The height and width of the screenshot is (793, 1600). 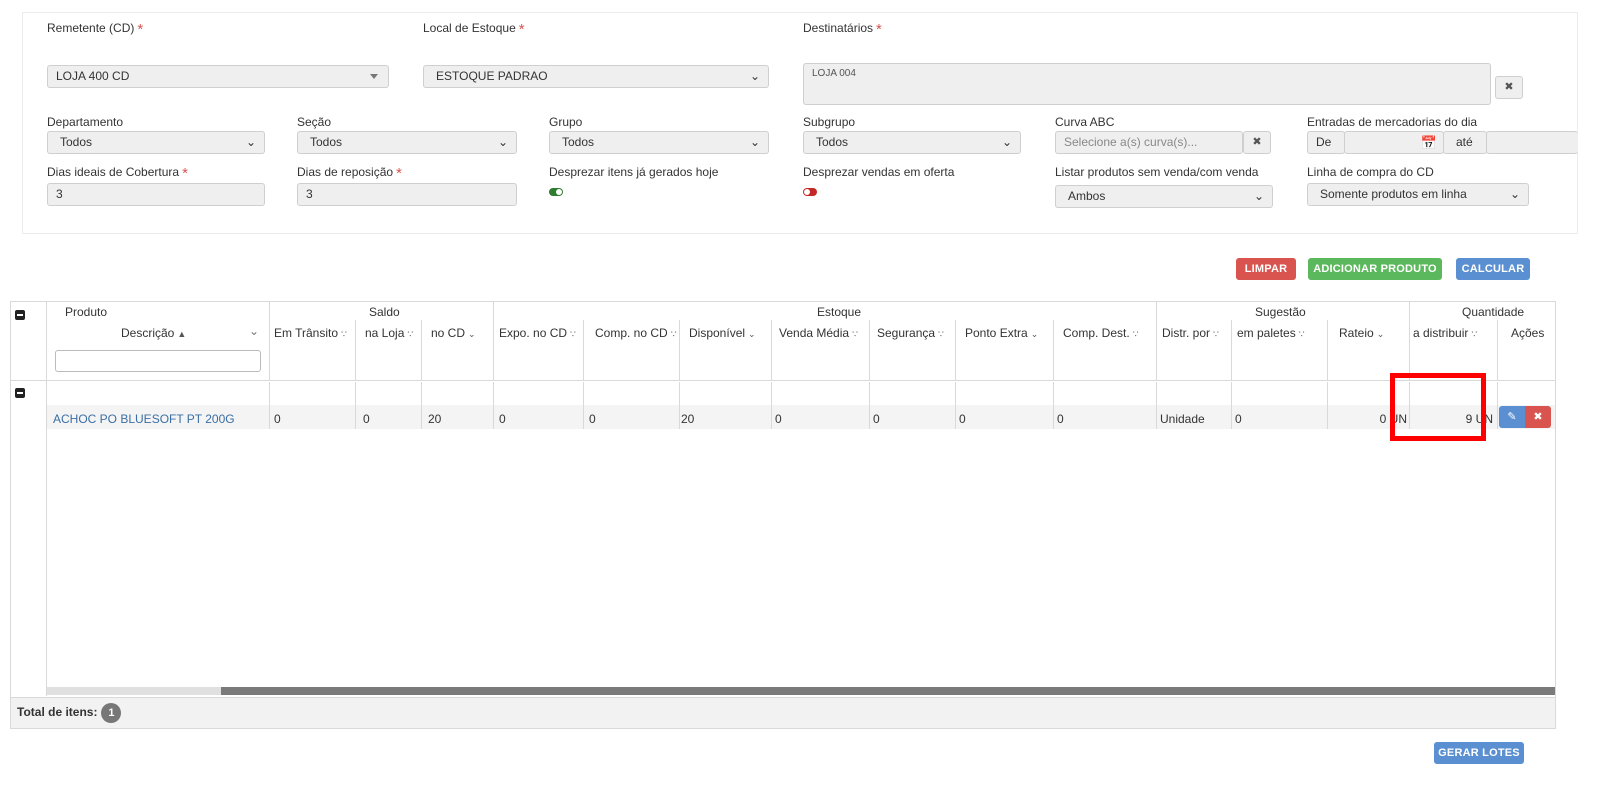 What do you see at coordinates (1266, 269) in the screenshot?
I see `limpar-button: LIMPAR` at bounding box center [1266, 269].